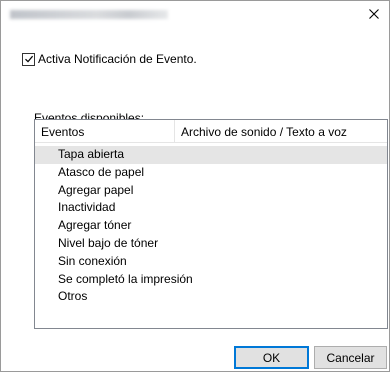  I want to click on notification-checkbox, so click(28, 59).